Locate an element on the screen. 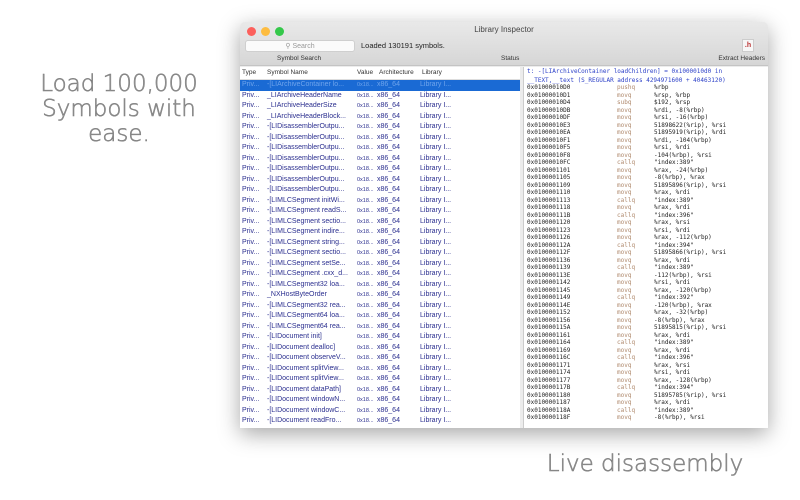 This screenshot has width=800, height=500. disassembly-line: 0x0100001169 movq %rax, %rdi is located at coordinates (647, 351).